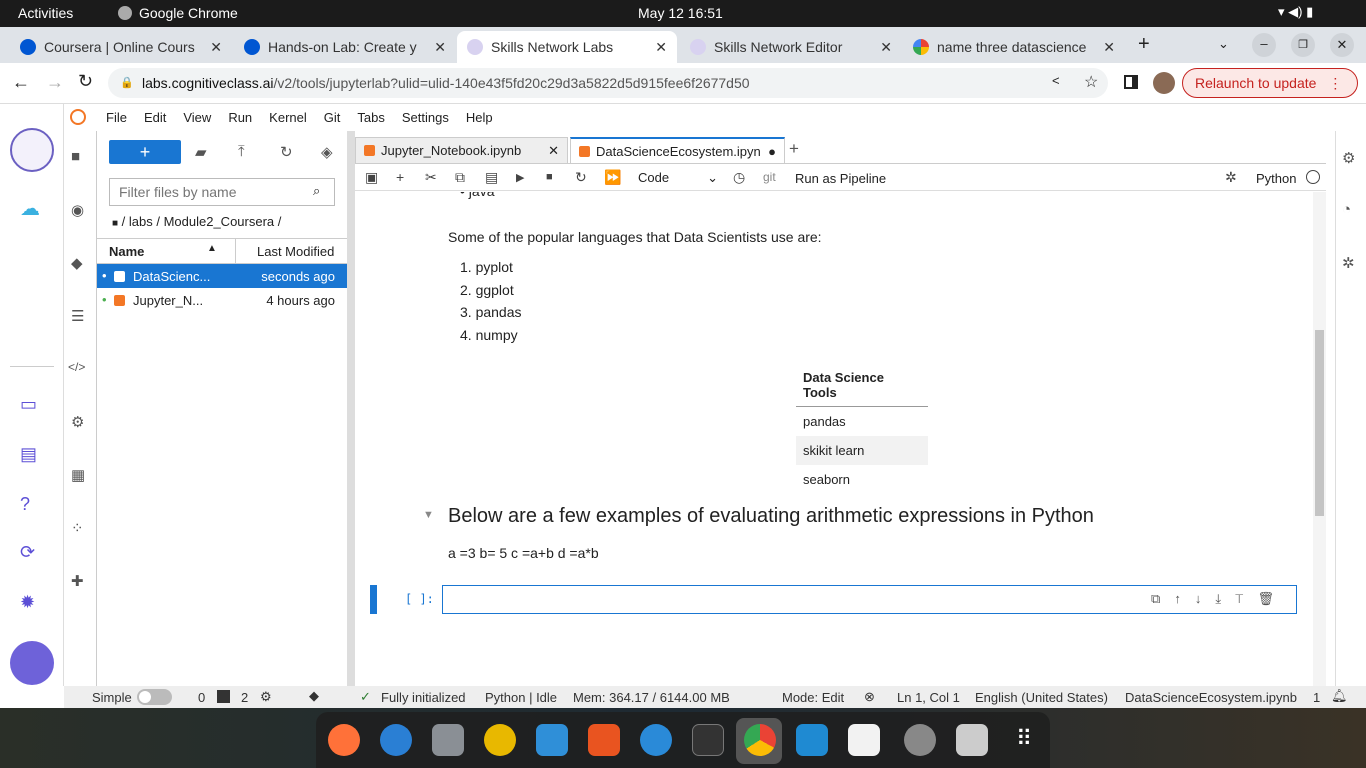  What do you see at coordinates (869, 697) in the screenshot?
I see `shield-icon: ⊗` at bounding box center [869, 697].